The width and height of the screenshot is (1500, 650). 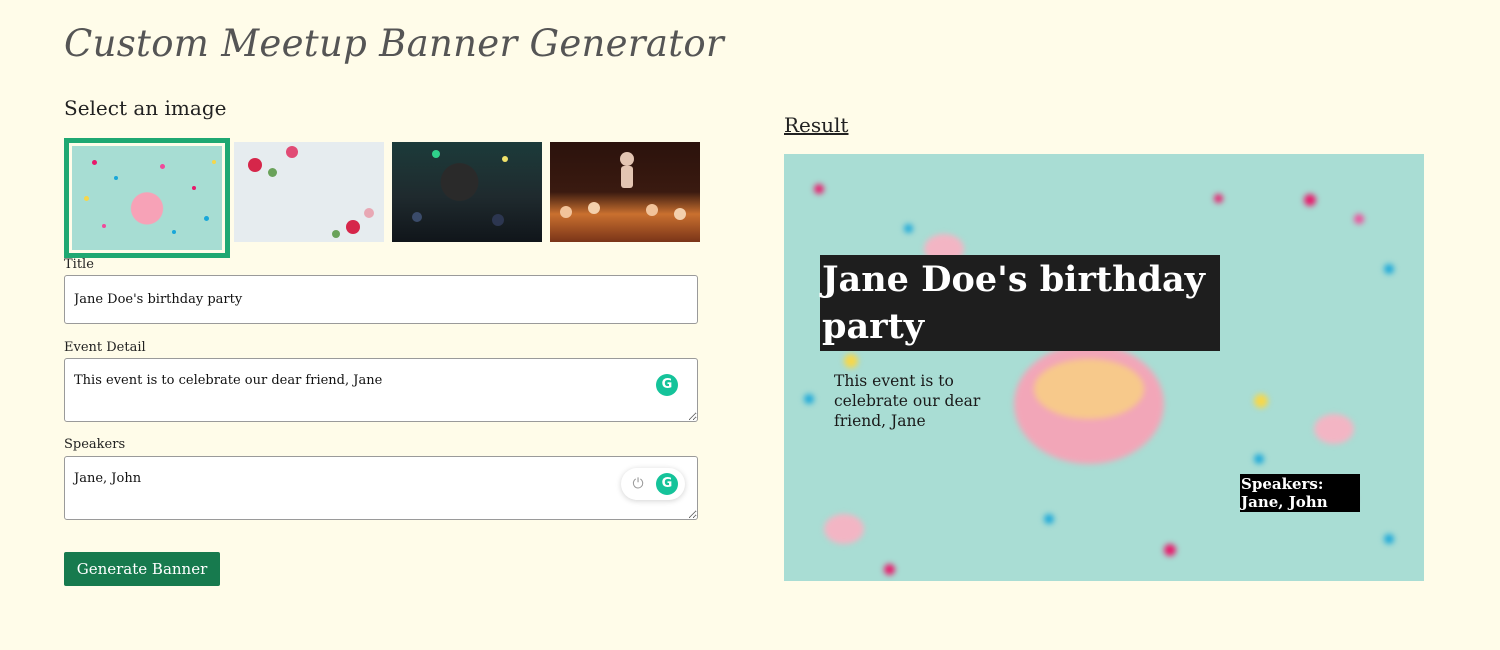 I want to click on image-picker, so click(x=384, y=198).